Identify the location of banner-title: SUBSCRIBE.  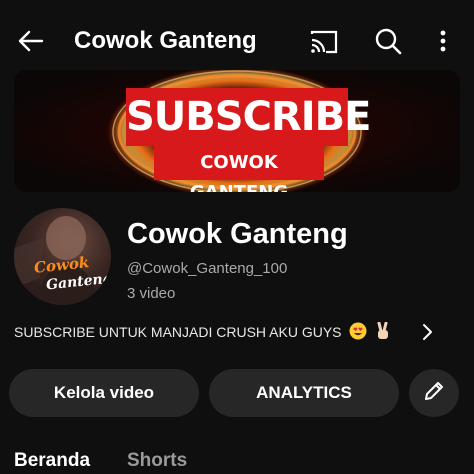
(248, 117).